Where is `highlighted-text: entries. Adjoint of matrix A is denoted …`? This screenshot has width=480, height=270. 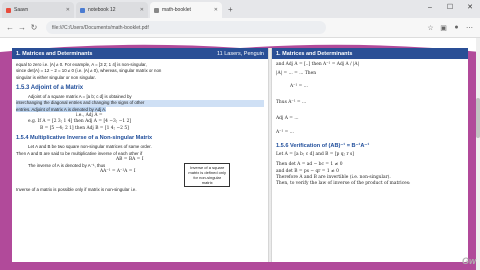
highlighted-text: entries. Adjoint of matrix A is denoted … is located at coordinates (61, 109).